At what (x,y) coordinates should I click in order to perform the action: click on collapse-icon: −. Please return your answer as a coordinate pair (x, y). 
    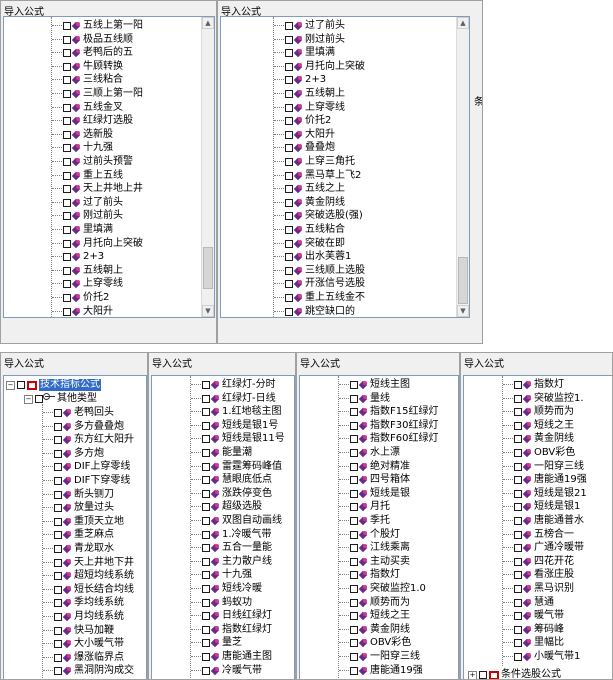
    Looking at the image, I should click on (10, 385).